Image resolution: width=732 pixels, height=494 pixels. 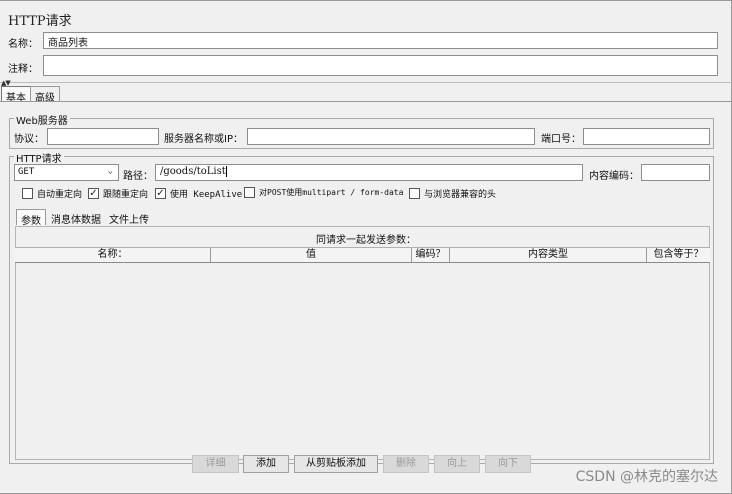 What do you see at coordinates (29, 139) in the screenshot?
I see `protocol-label: 协议：` at bounding box center [29, 139].